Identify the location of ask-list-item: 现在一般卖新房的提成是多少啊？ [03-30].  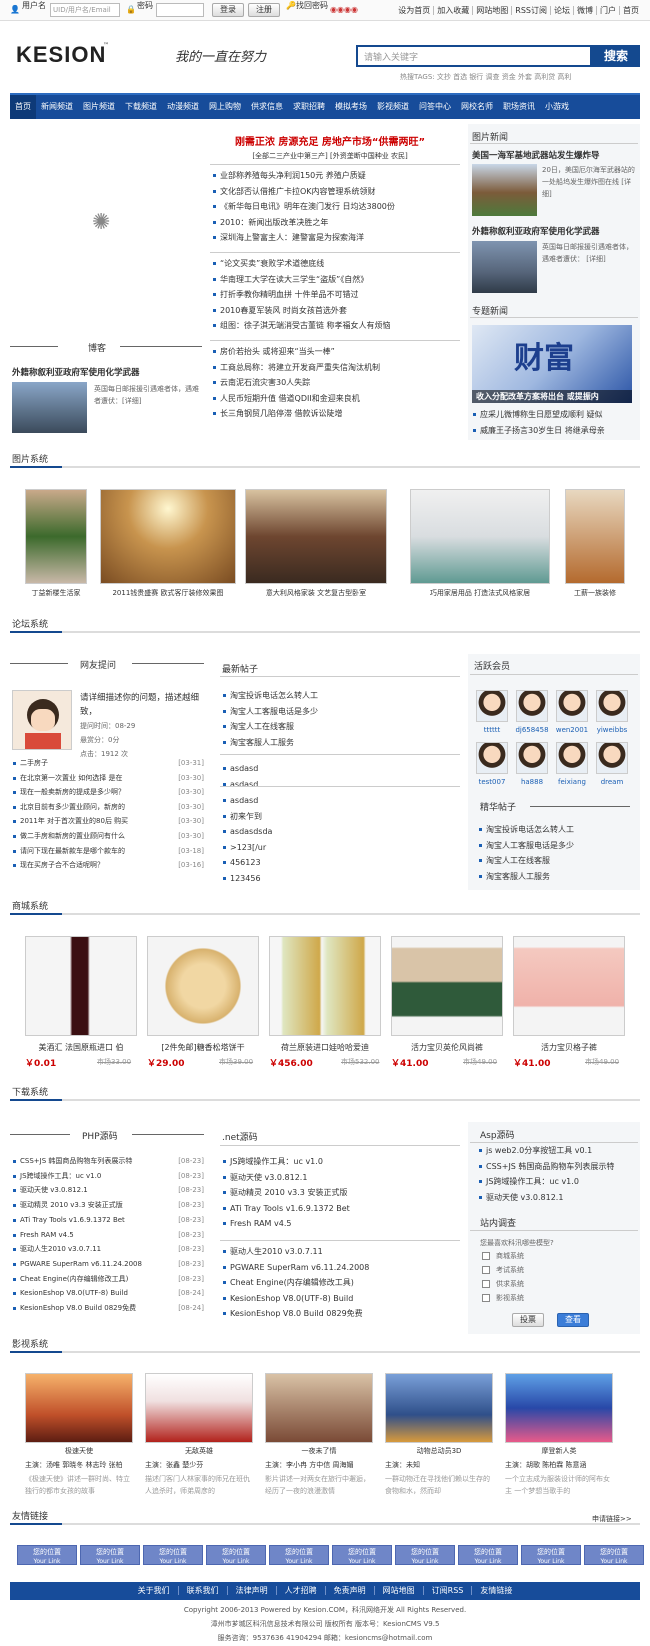
(108, 792).